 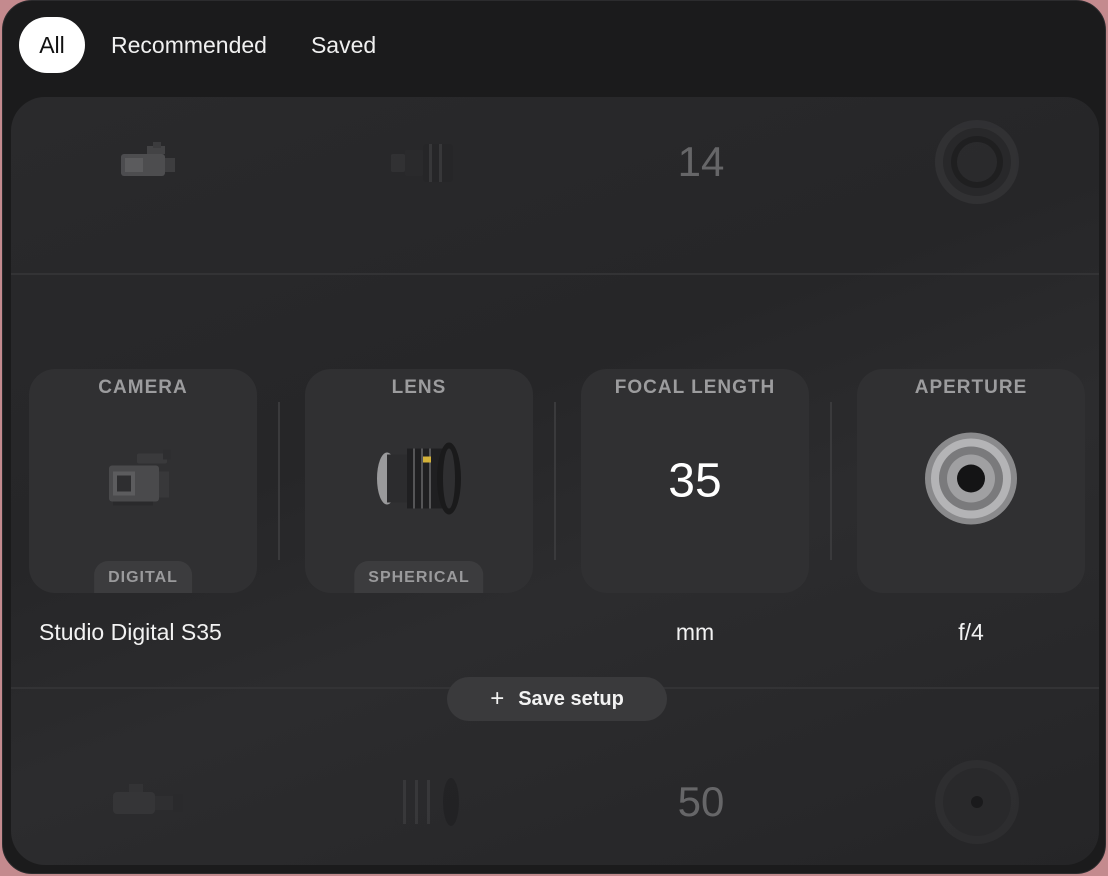 I want to click on previous-focal-length: 14, so click(x=701, y=161).